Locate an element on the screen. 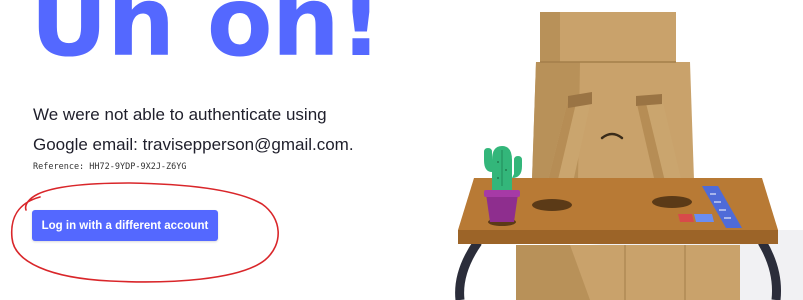  reference-code: Reference: HH72-9YDP-9X2J-Z6YG is located at coordinates (110, 167).